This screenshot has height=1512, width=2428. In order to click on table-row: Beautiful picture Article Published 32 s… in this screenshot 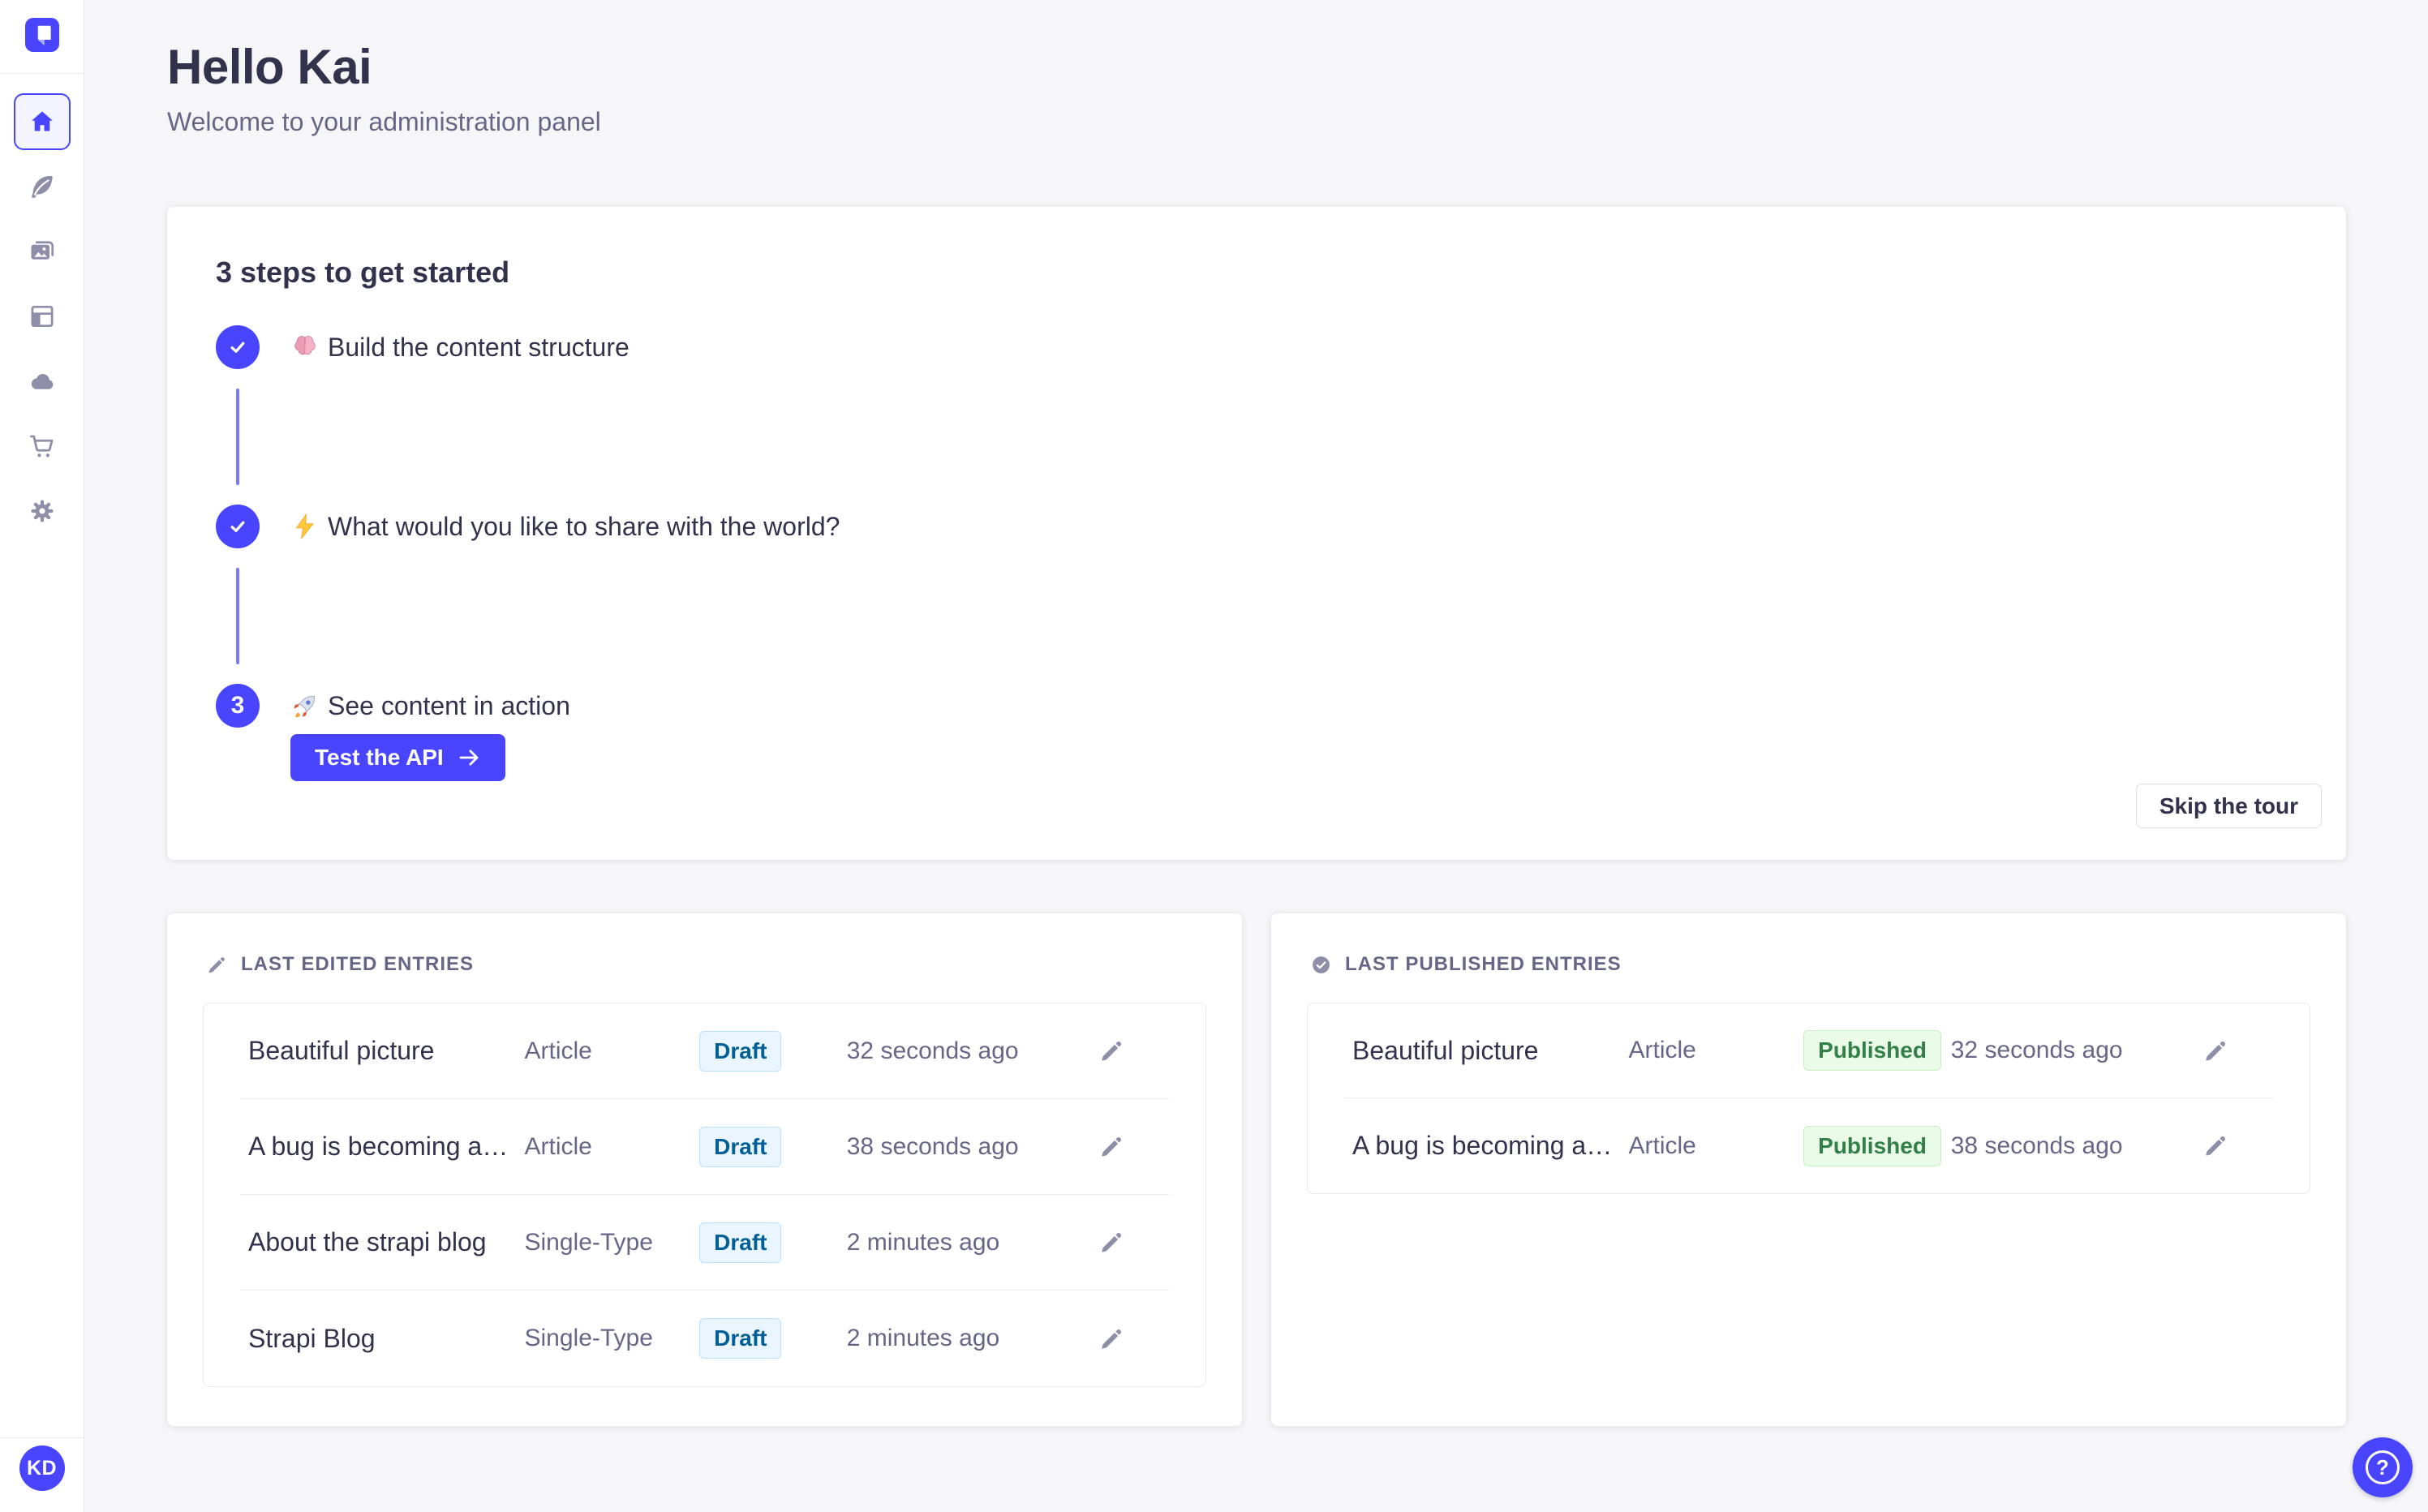, I will do `click(1808, 1050)`.